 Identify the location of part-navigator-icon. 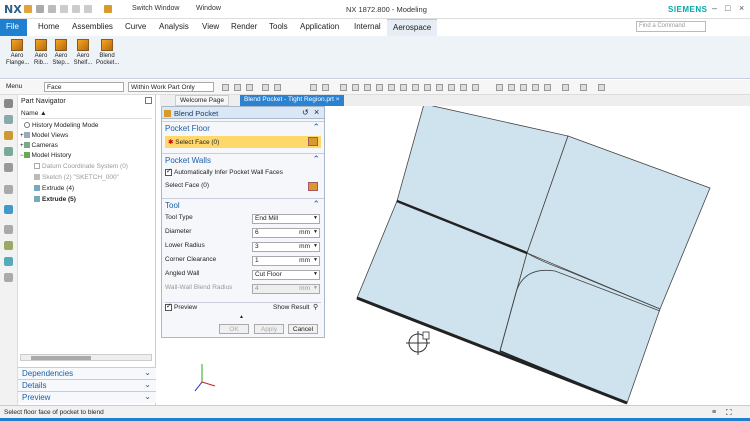
(8, 135).